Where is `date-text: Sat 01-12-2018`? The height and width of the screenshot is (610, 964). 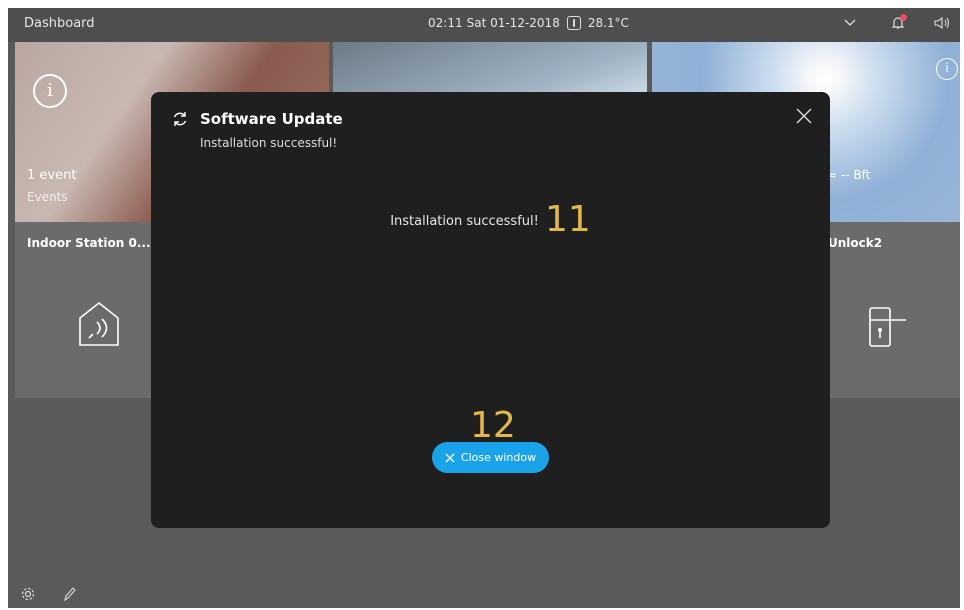
date-text: Sat 01-12-2018 is located at coordinates (513, 23).